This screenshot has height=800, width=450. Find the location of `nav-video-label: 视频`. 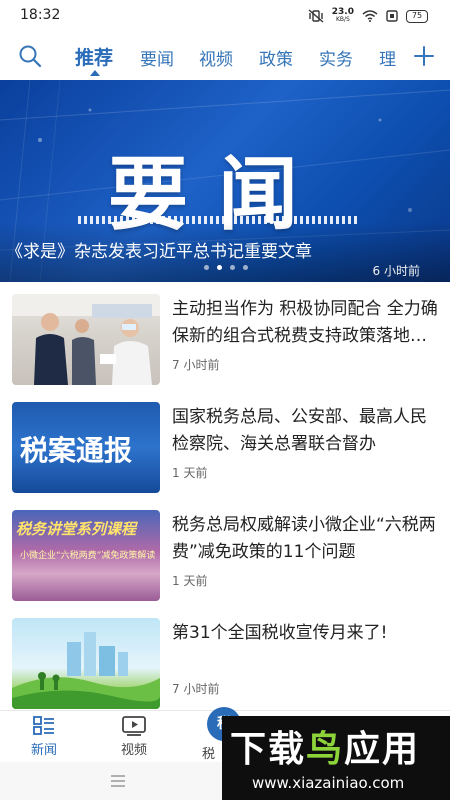

nav-video-label: 视频 is located at coordinates (133, 750).